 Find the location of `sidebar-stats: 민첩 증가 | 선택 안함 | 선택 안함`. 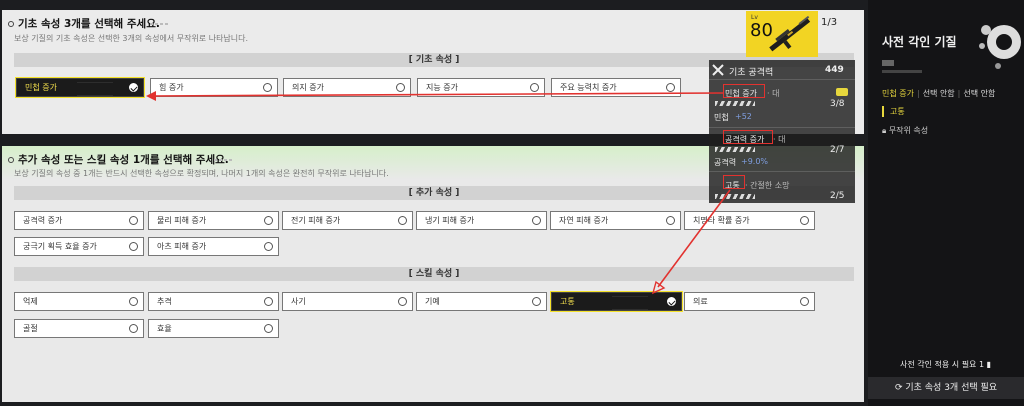

sidebar-stats: 민첩 증가 | 선택 안함 | 선택 안함 is located at coordinates (938, 93).